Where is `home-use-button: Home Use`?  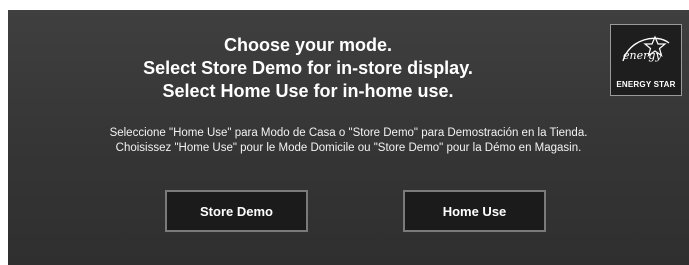
home-use-button: Home Use is located at coordinates (474, 211).